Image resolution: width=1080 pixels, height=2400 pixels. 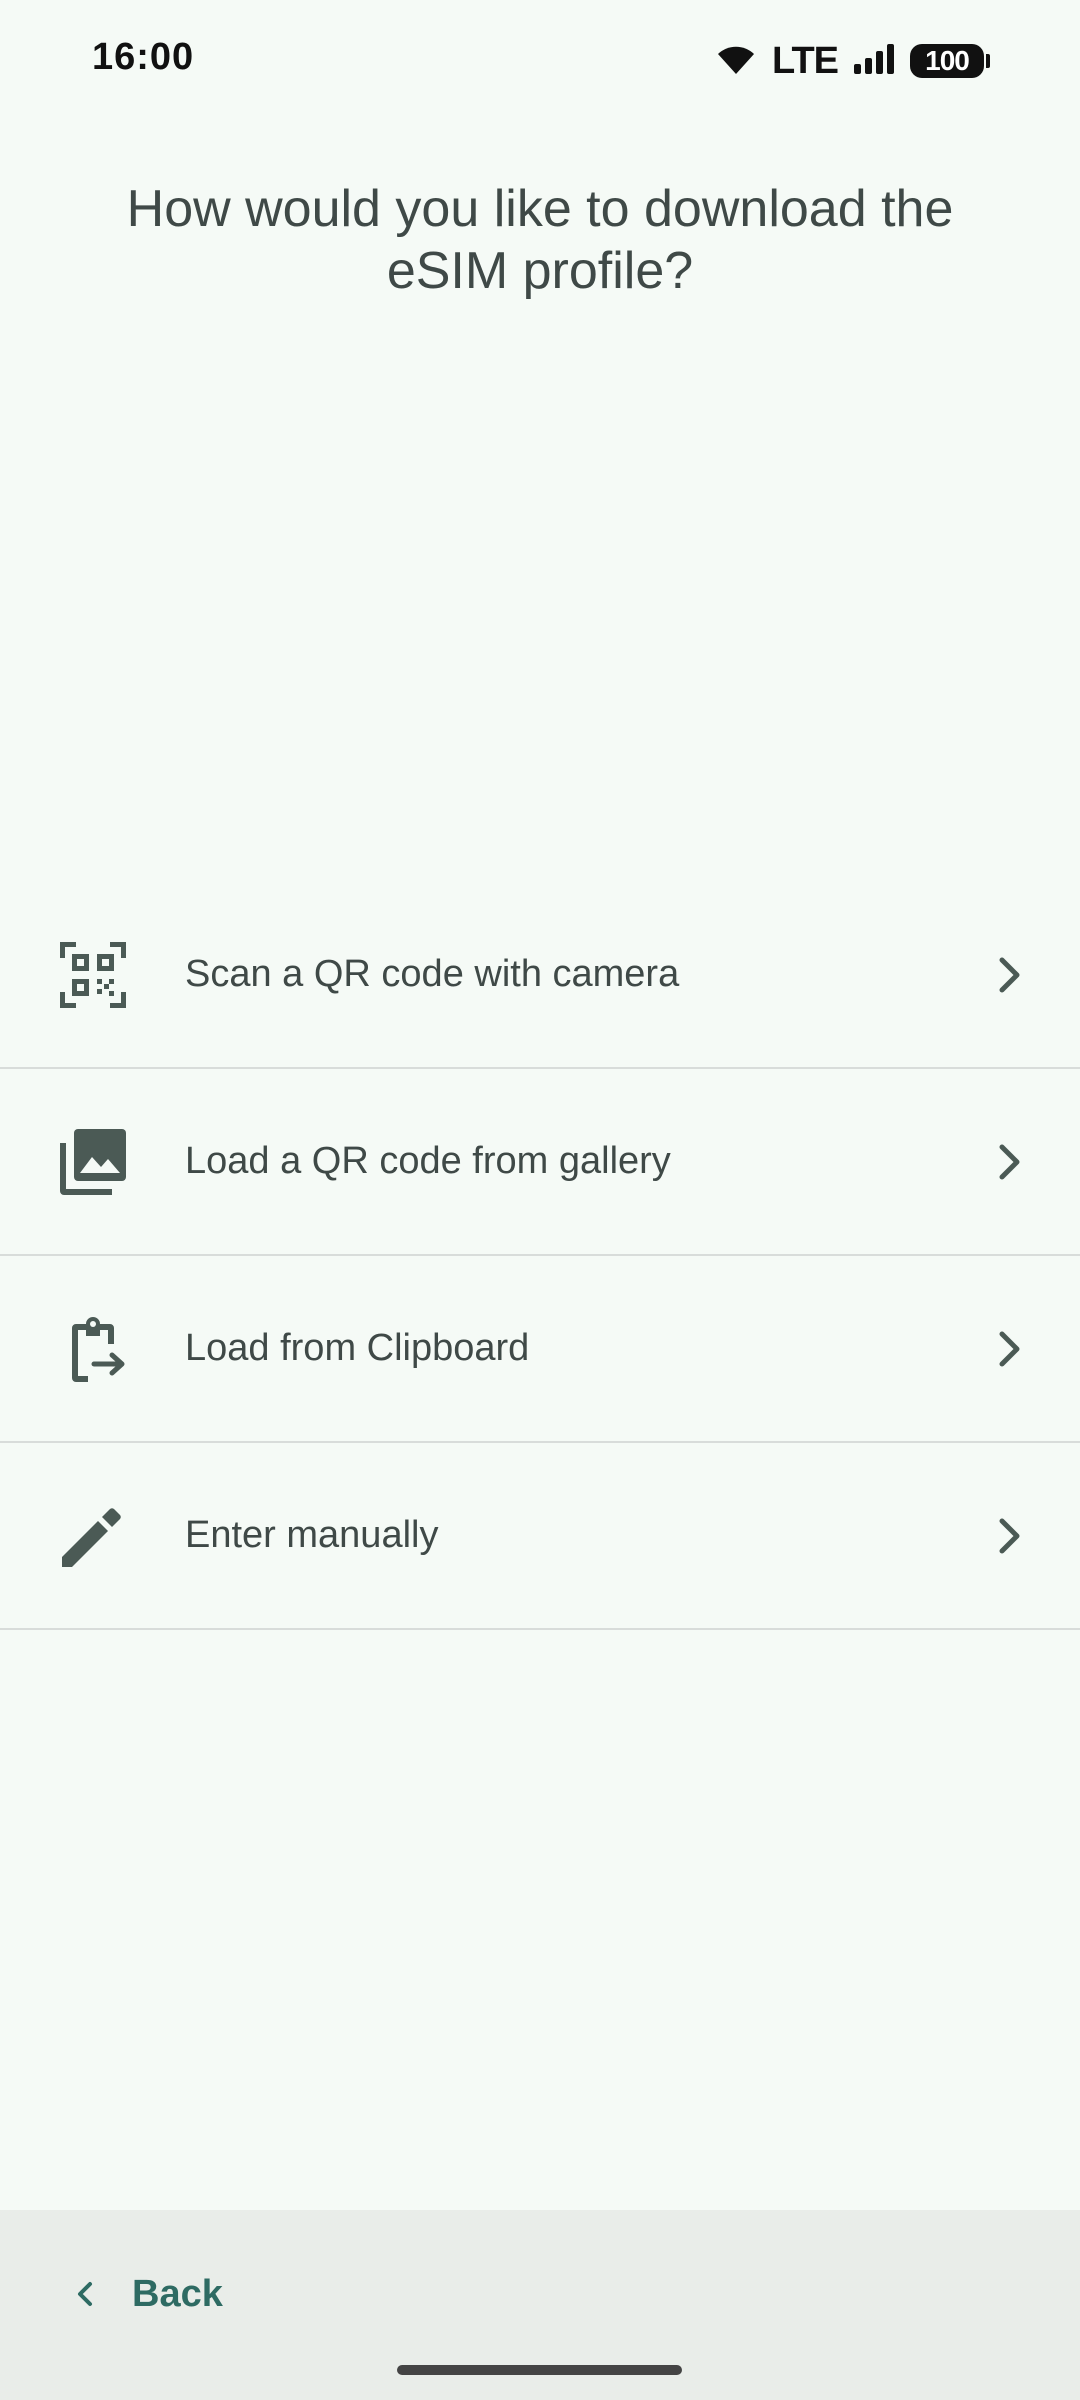 I want to click on battery-icon: 100, so click(x=950, y=61).